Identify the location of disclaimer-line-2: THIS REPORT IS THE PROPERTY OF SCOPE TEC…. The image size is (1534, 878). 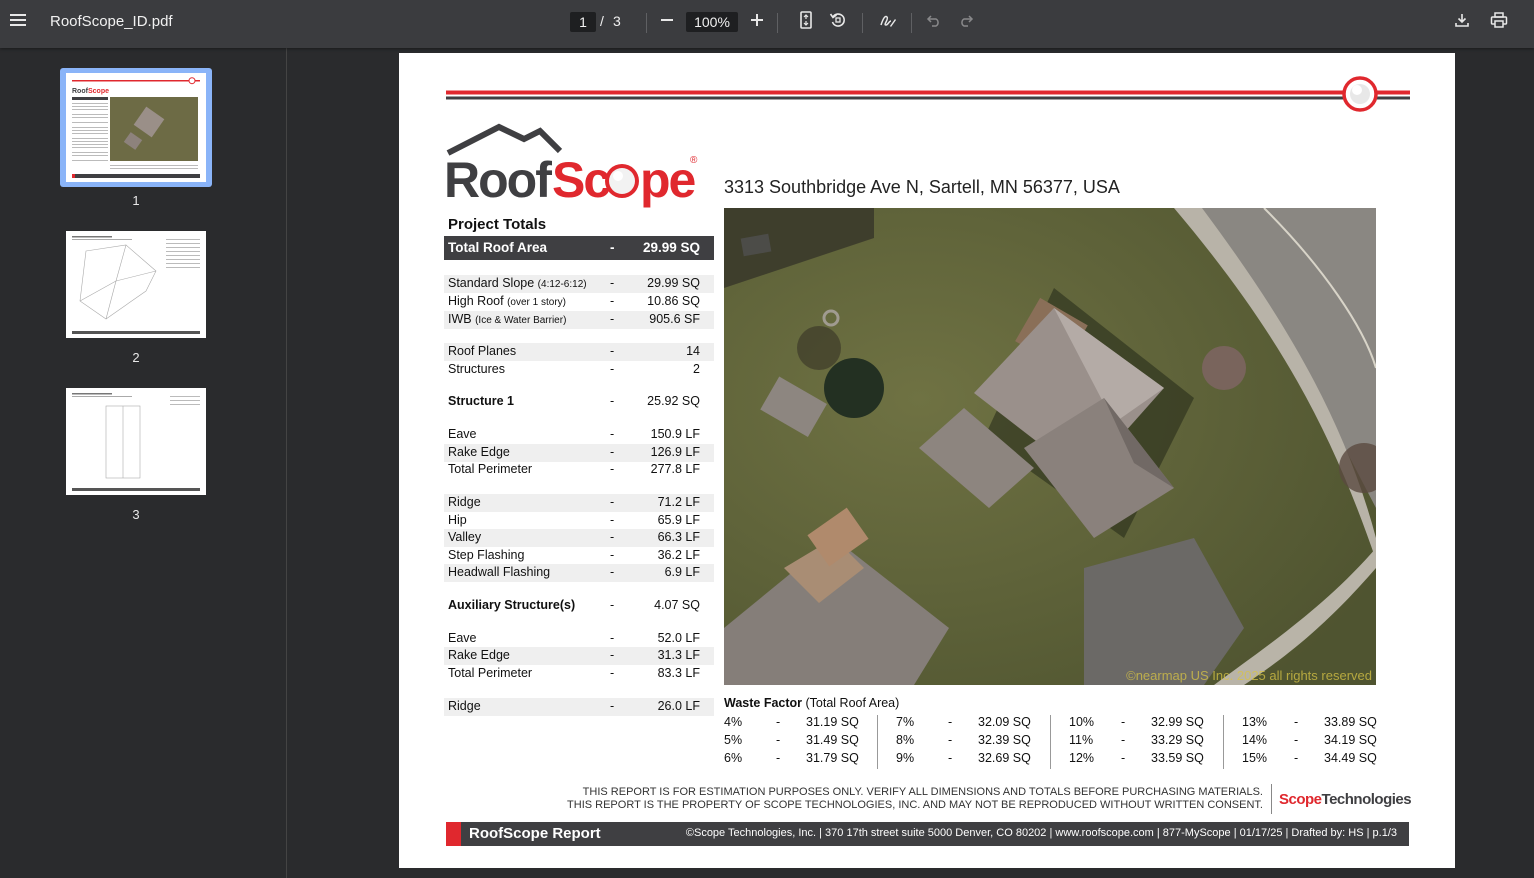
(915, 805).